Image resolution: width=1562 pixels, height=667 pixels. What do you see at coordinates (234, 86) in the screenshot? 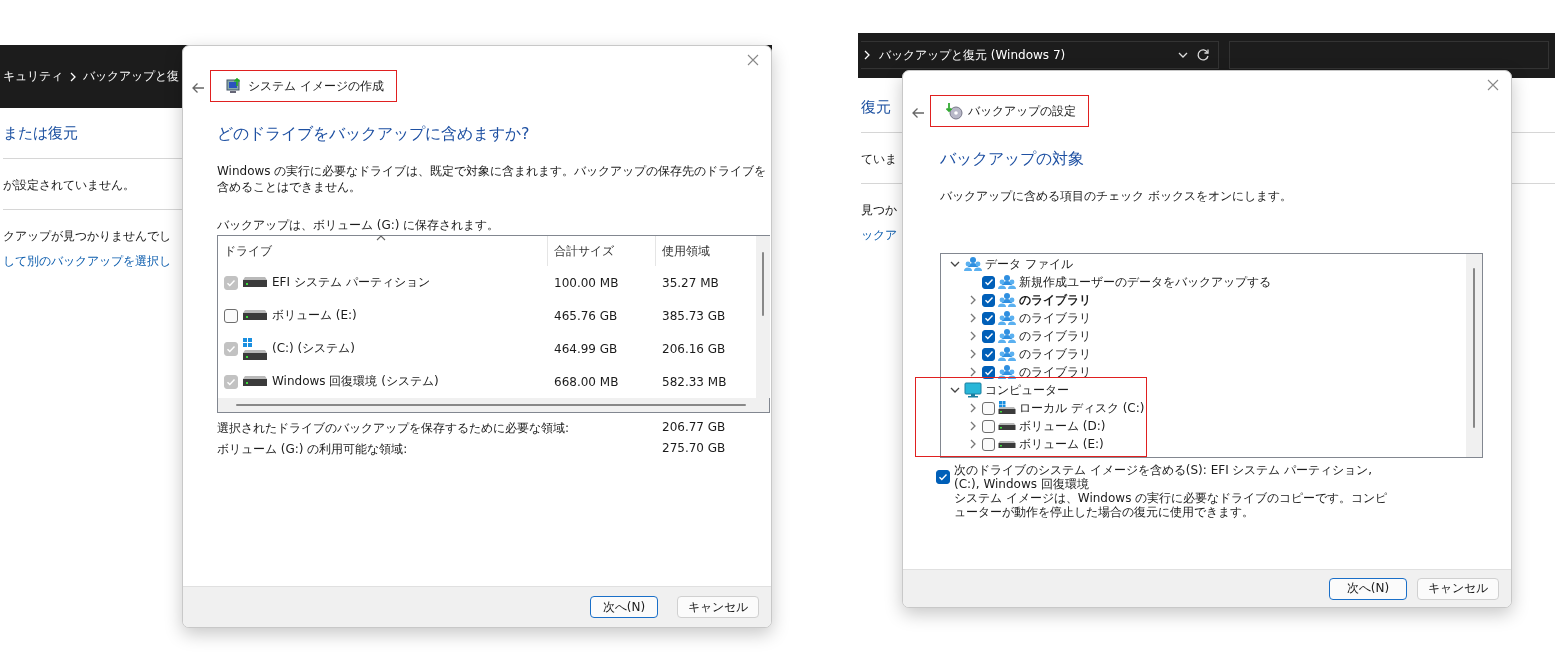
I see `system-image-icon` at bounding box center [234, 86].